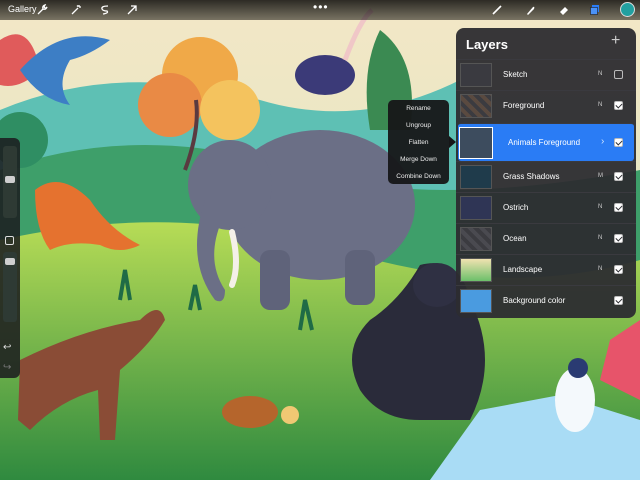  Describe the element at coordinates (9, 240) in the screenshot. I see `modify-button` at that location.